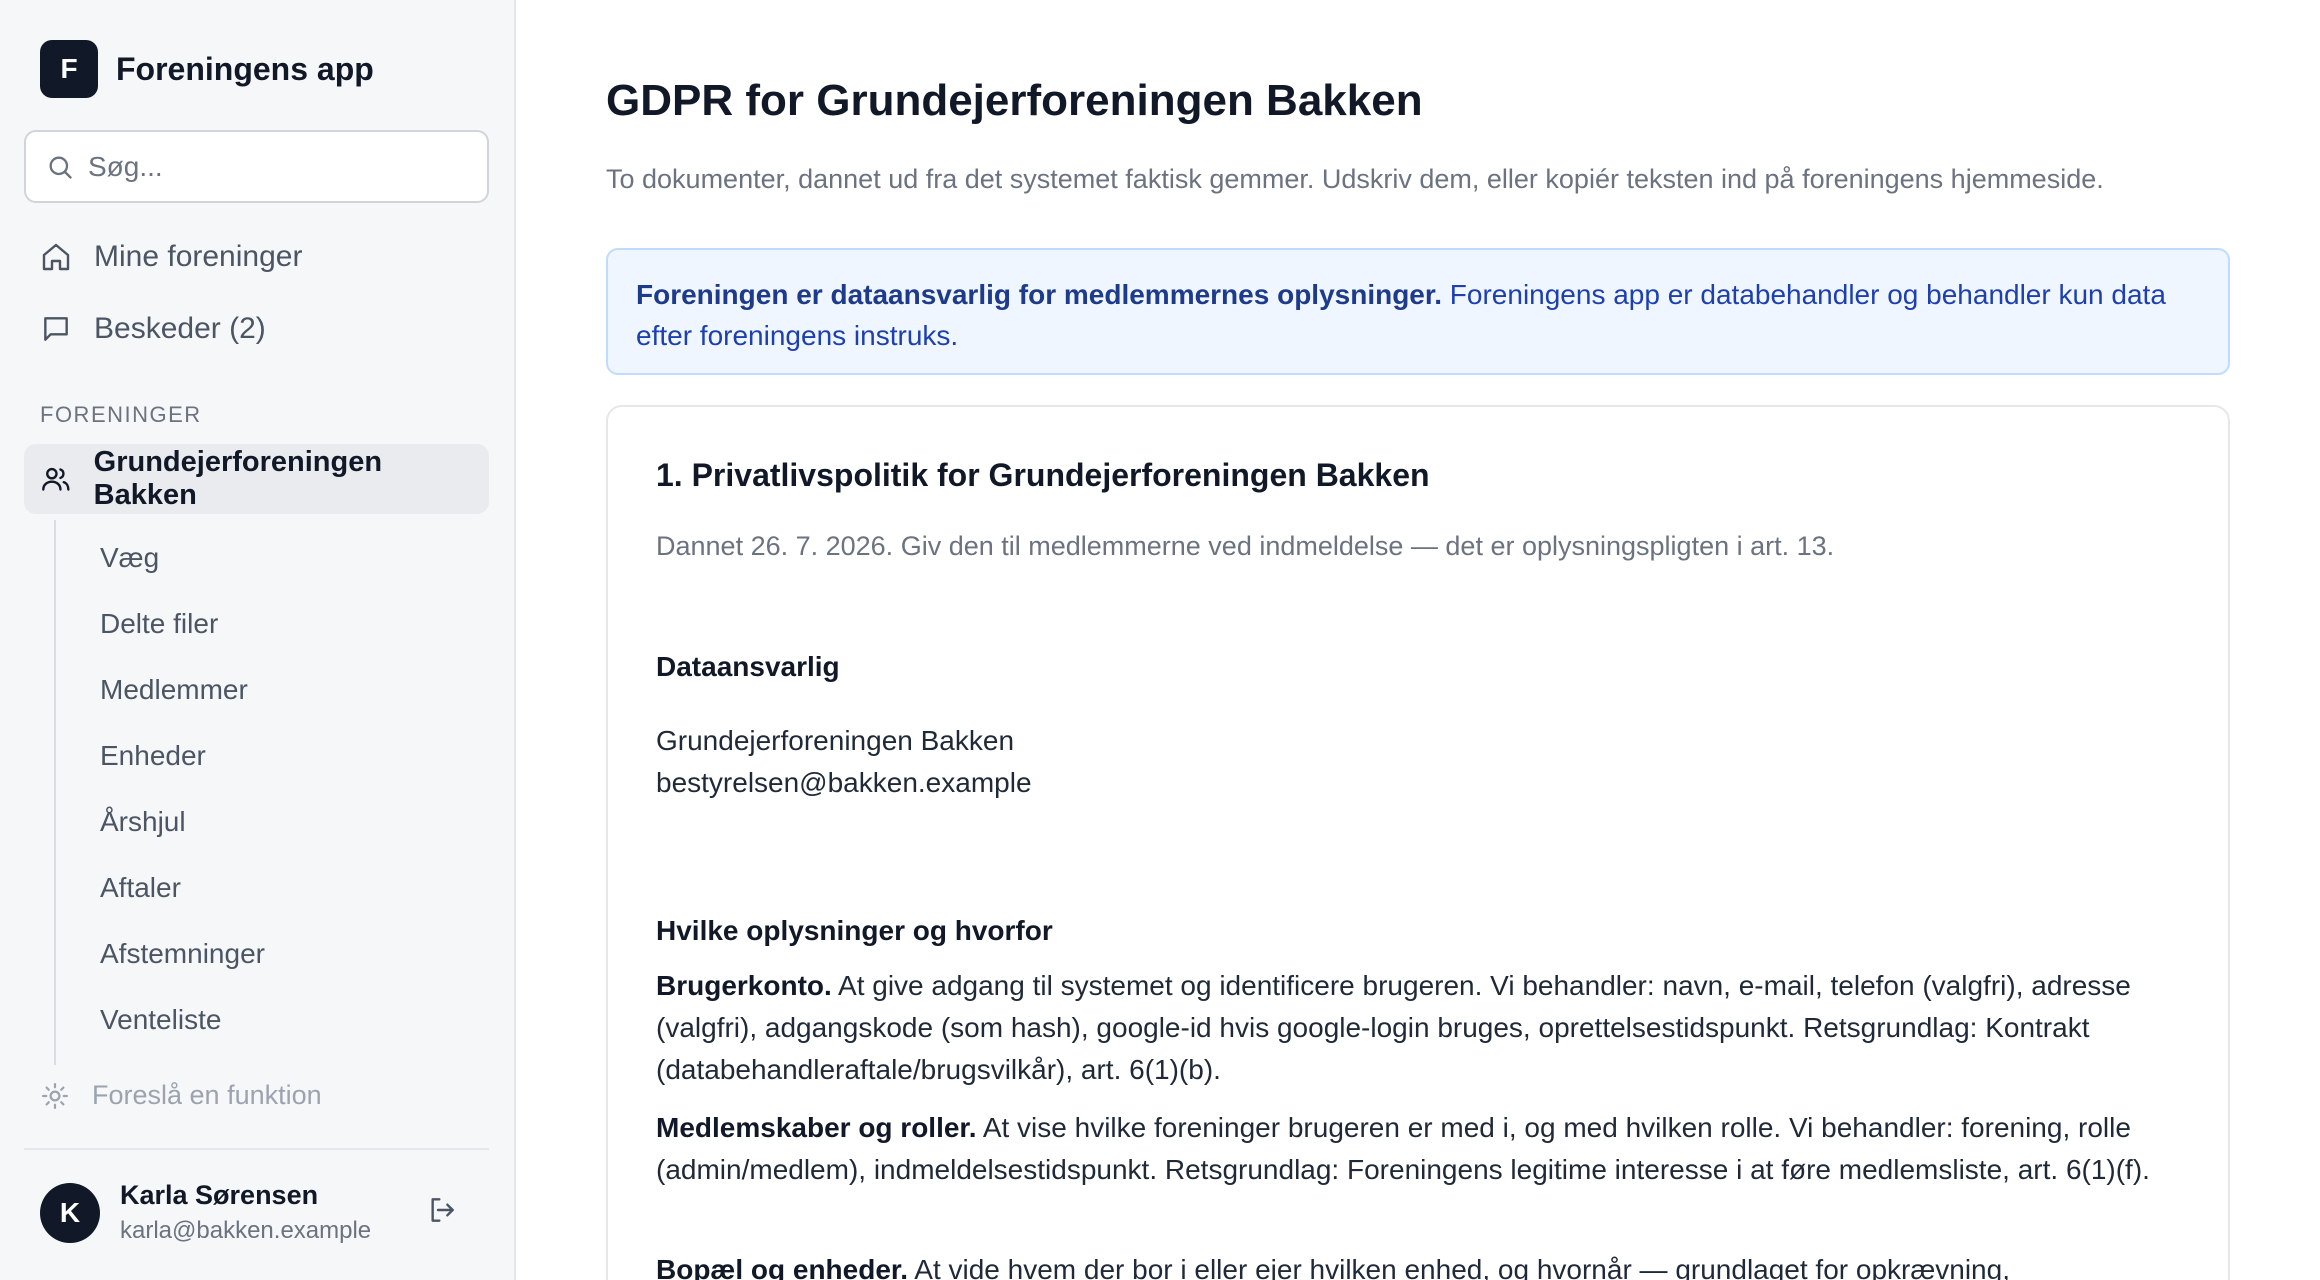 This screenshot has width=2320, height=1280. What do you see at coordinates (207, 1095) in the screenshot?
I see `suggest-label: Foreslå en funktion` at bounding box center [207, 1095].